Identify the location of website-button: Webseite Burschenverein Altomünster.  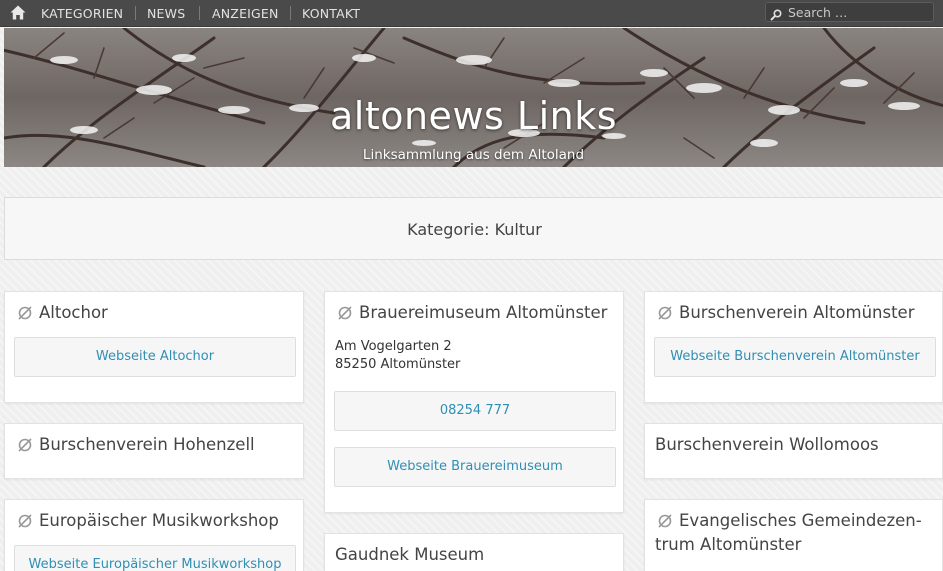
(795, 357).